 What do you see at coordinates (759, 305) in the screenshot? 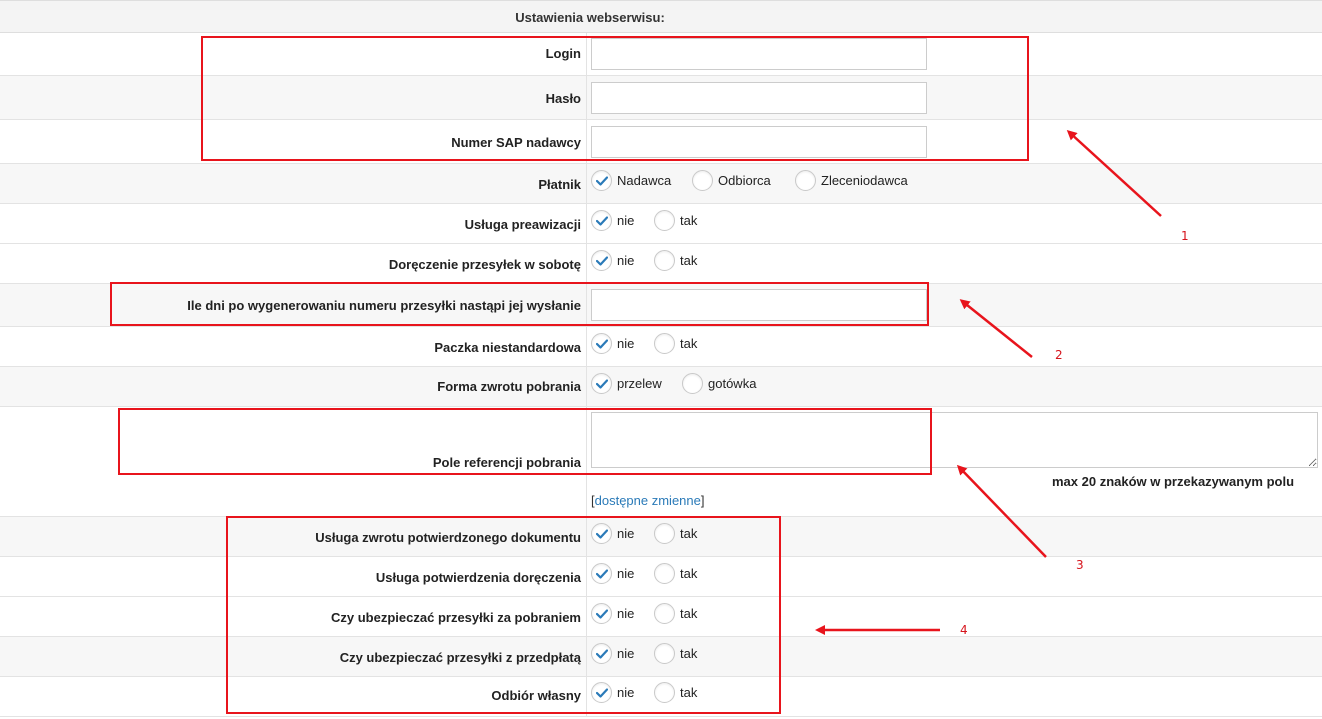
I see `days-until-shipping-input` at bounding box center [759, 305].